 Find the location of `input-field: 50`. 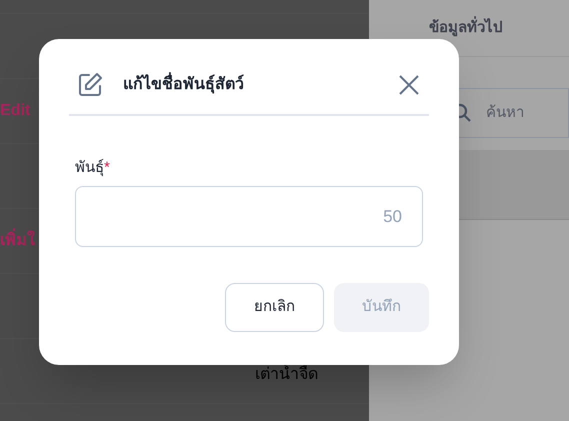

input-field: 50 is located at coordinates (249, 216).